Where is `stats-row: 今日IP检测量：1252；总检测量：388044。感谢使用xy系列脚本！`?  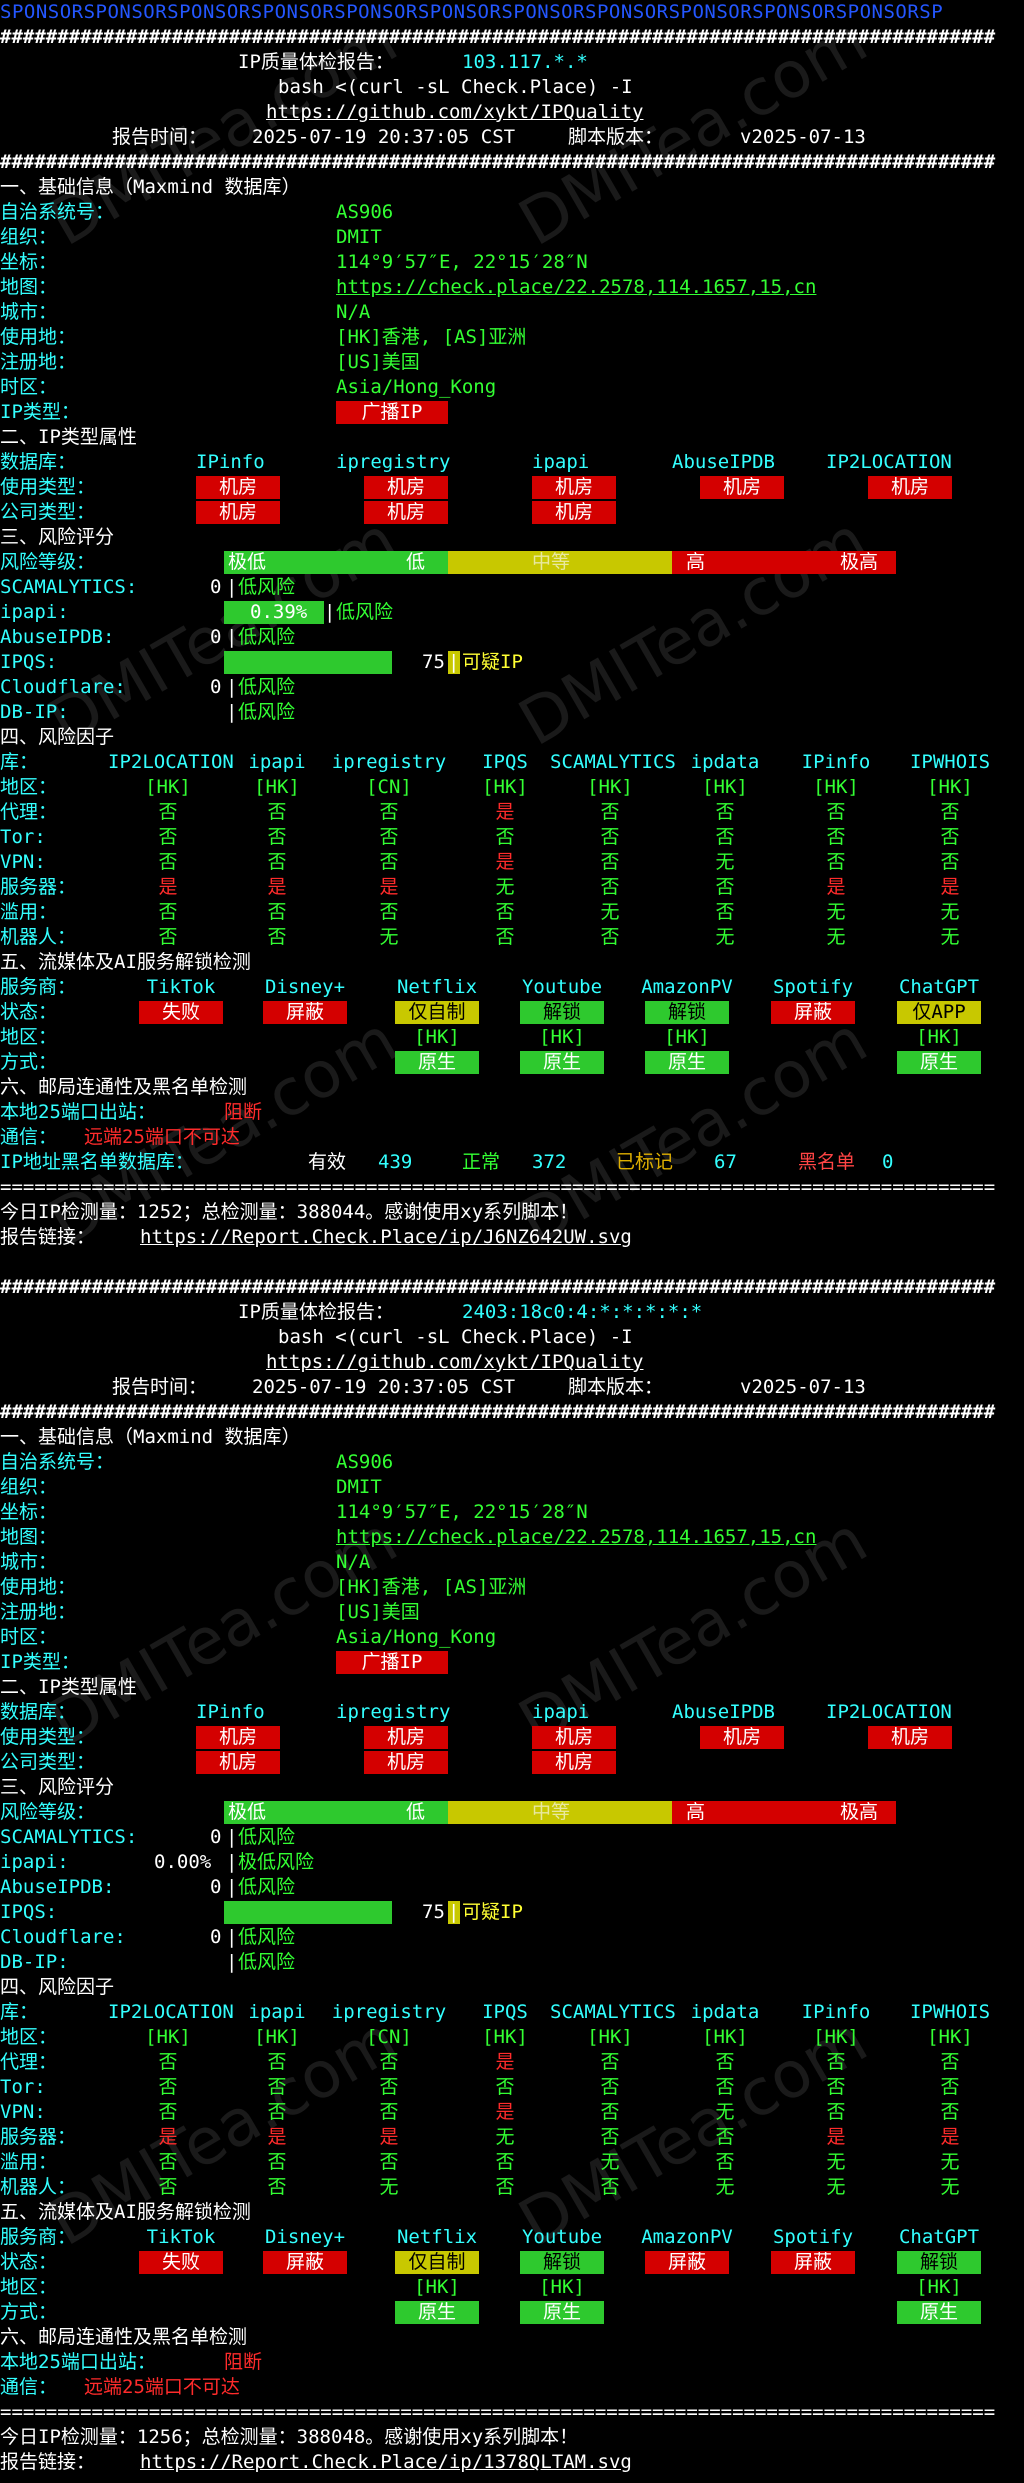 stats-row: 今日IP检测量：1252；总检测量：388044。感谢使用xy系列脚本！ is located at coordinates (512, 1212).